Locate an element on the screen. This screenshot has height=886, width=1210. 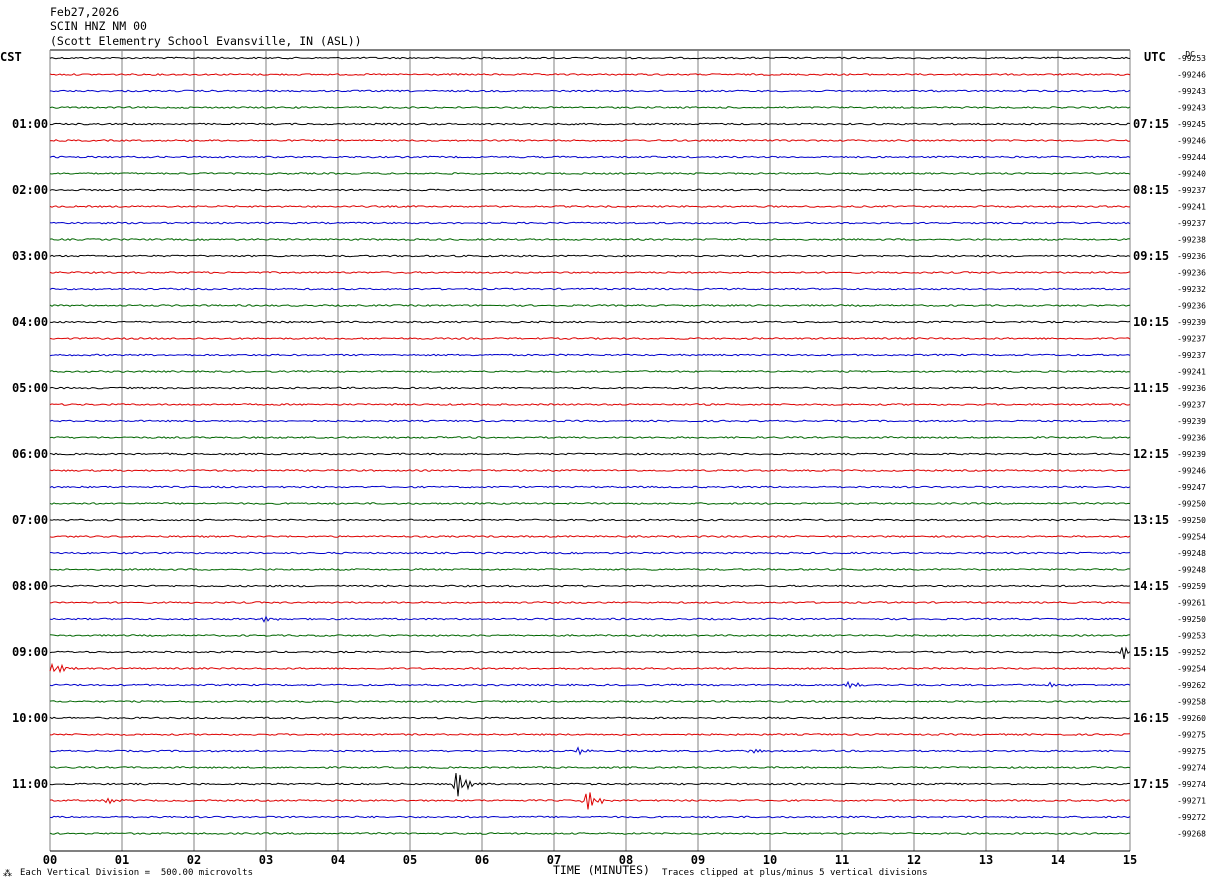
dc-offset-label: -99244 is located at coordinates (1191, 157).